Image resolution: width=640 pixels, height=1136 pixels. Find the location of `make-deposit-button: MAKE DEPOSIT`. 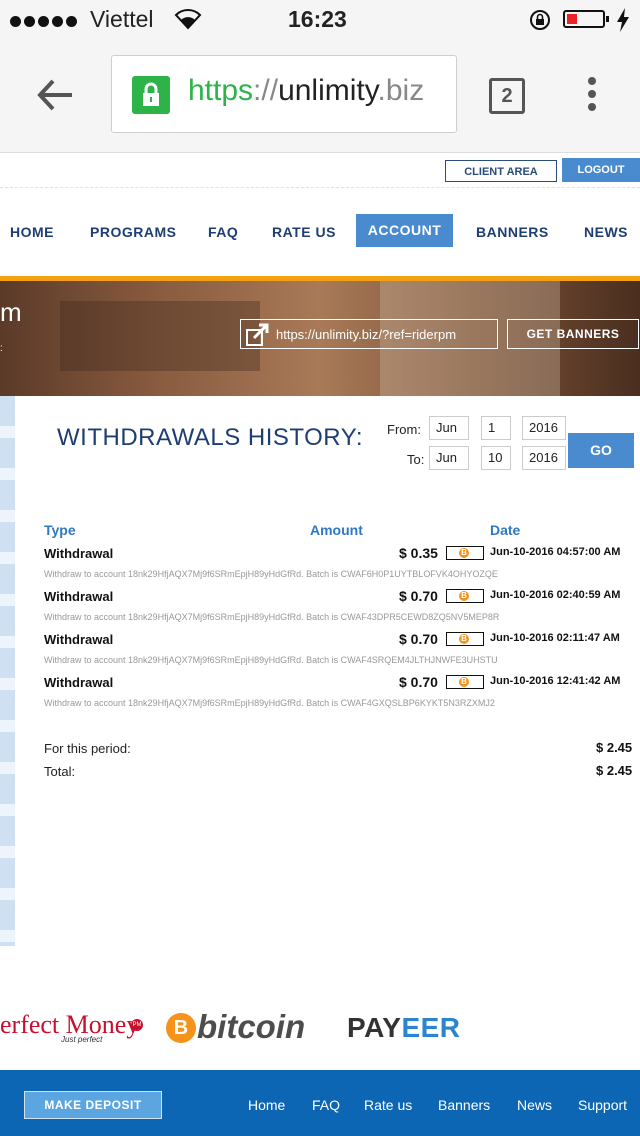

make-deposit-button: MAKE DEPOSIT is located at coordinates (93, 1105).